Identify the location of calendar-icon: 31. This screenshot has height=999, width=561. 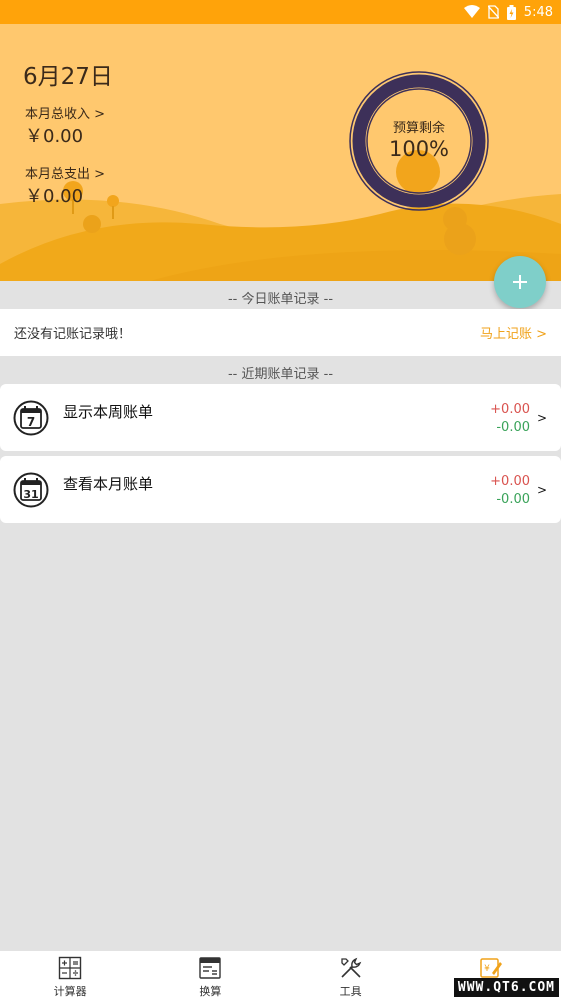
(31, 490).